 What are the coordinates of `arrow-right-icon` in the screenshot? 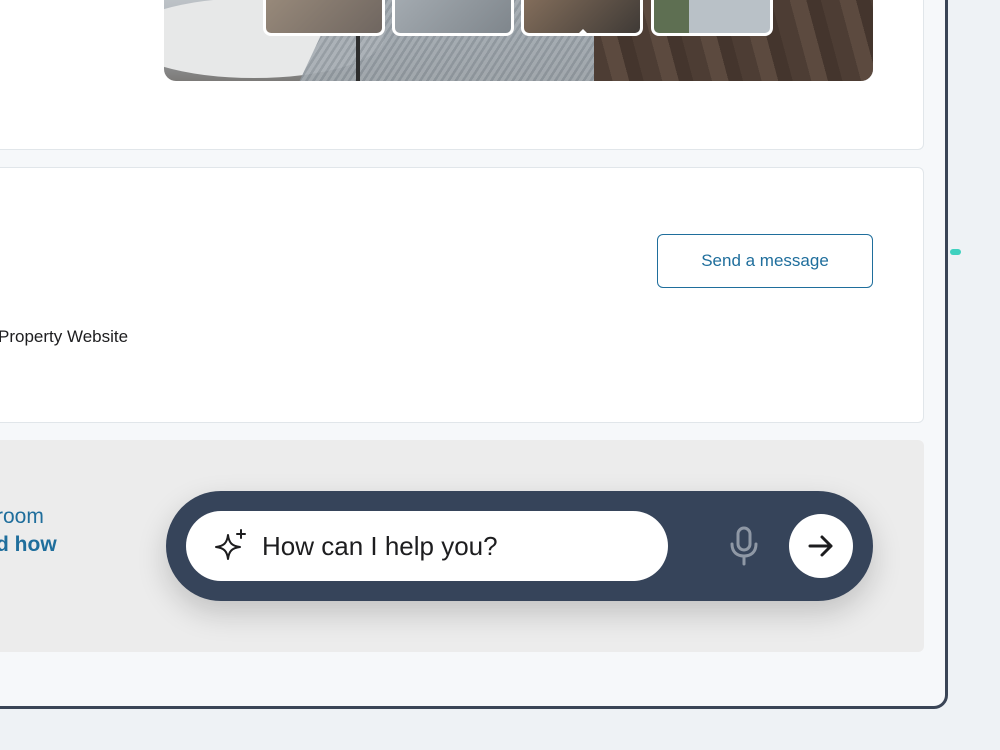 It's located at (820, 546).